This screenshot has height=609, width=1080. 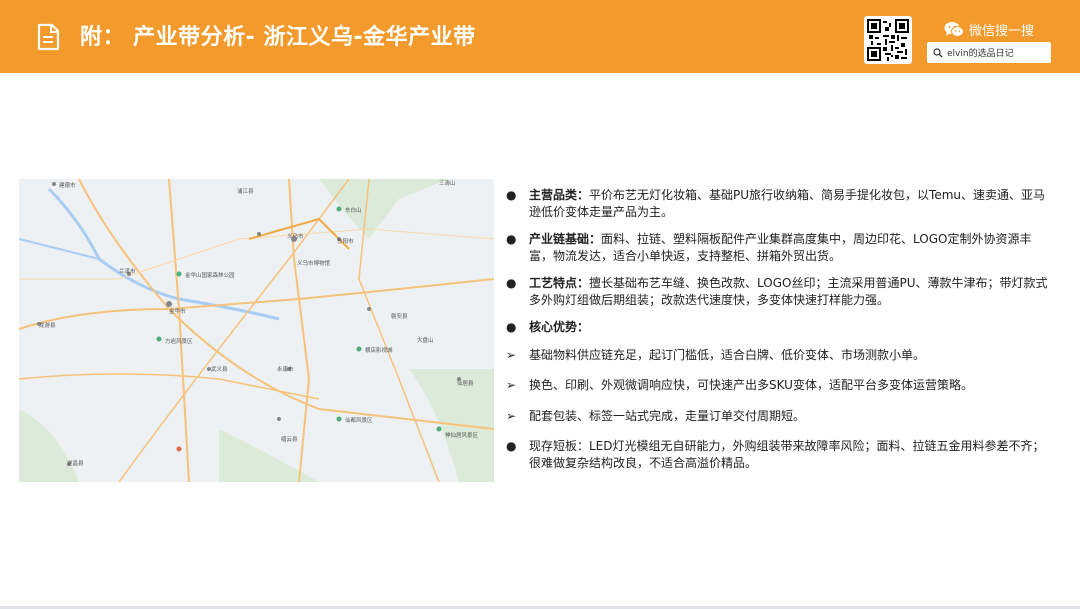 What do you see at coordinates (751, 385) in the screenshot?
I see `bullet-text: 换色、印刷、外观微调响应快，可快速产出多SKU变体，适配平台多变体运营策略。` at bounding box center [751, 385].